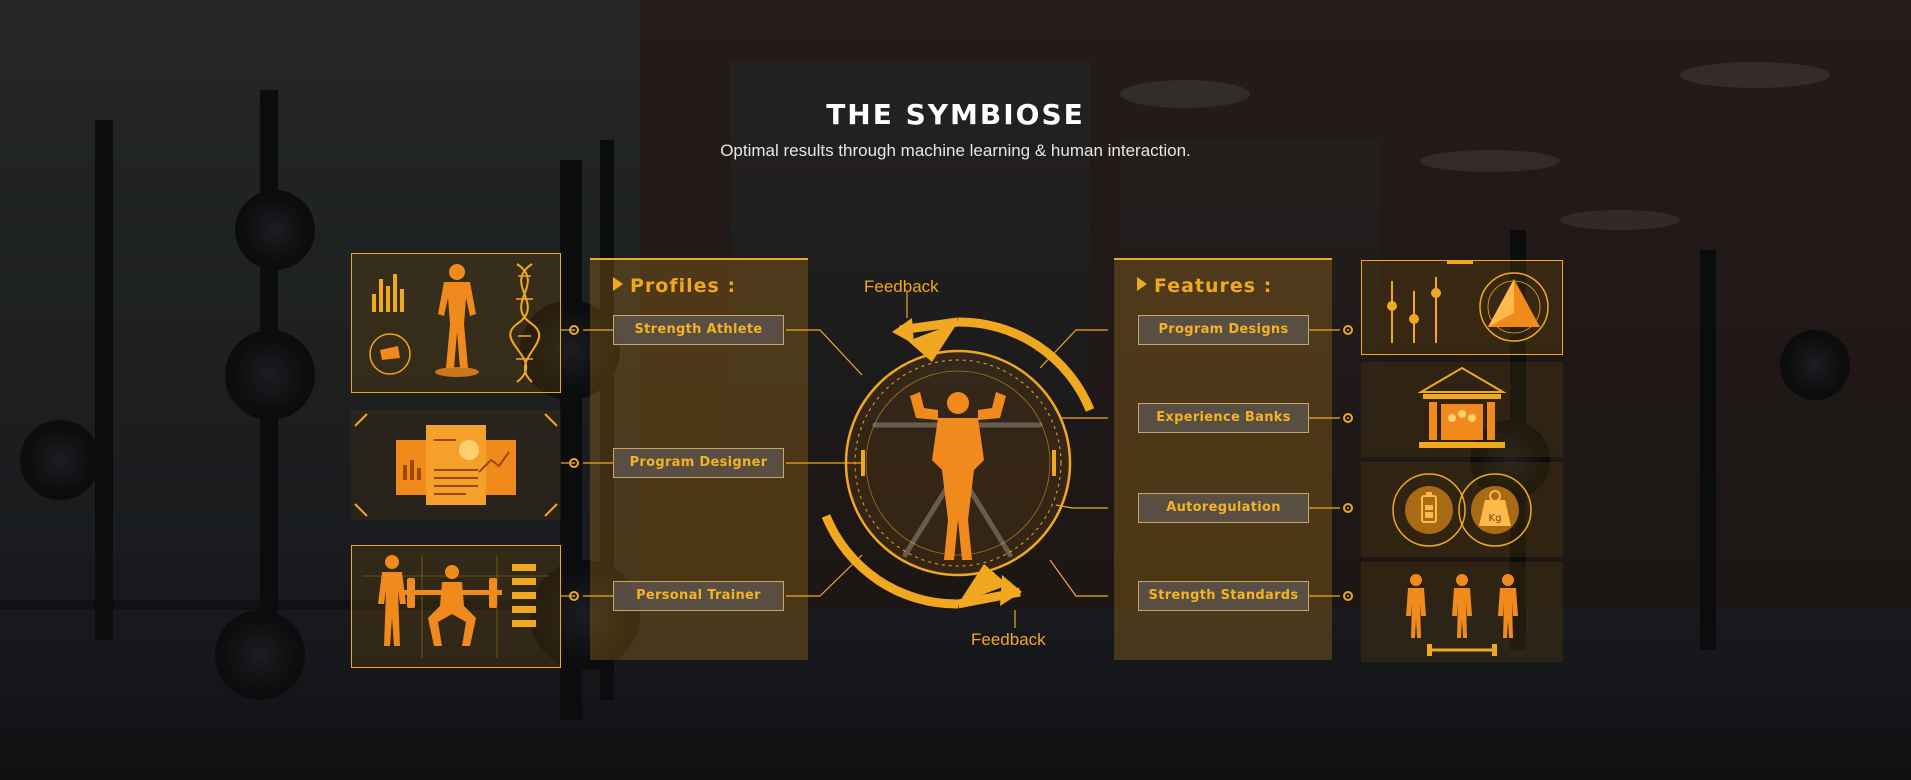  Describe the element at coordinates (1223, 418) in the screenshot. I see `feature-experience-banks: Experience Banks` at that location.